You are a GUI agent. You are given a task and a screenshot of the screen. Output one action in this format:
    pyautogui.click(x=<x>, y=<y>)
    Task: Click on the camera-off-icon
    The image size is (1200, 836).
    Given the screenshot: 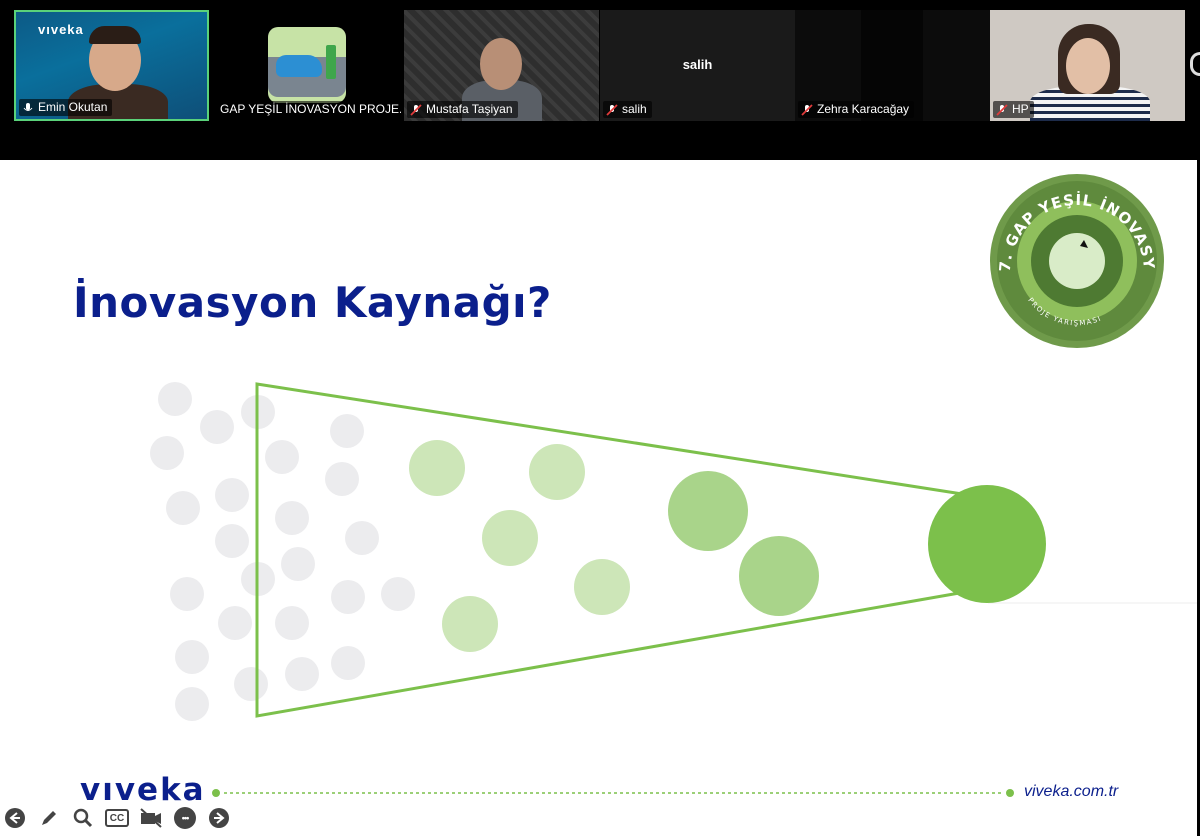 What is the action you would take?
    pyautogui.click(x=151, y=818)
    